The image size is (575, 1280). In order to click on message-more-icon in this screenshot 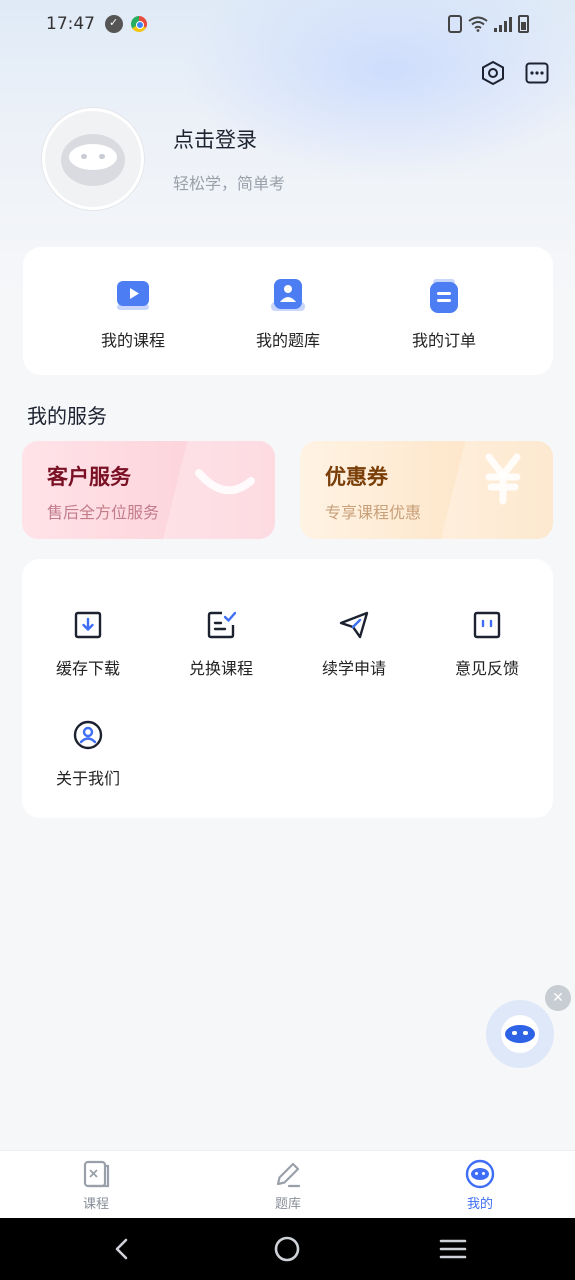, I will do `click(537, 73)`.